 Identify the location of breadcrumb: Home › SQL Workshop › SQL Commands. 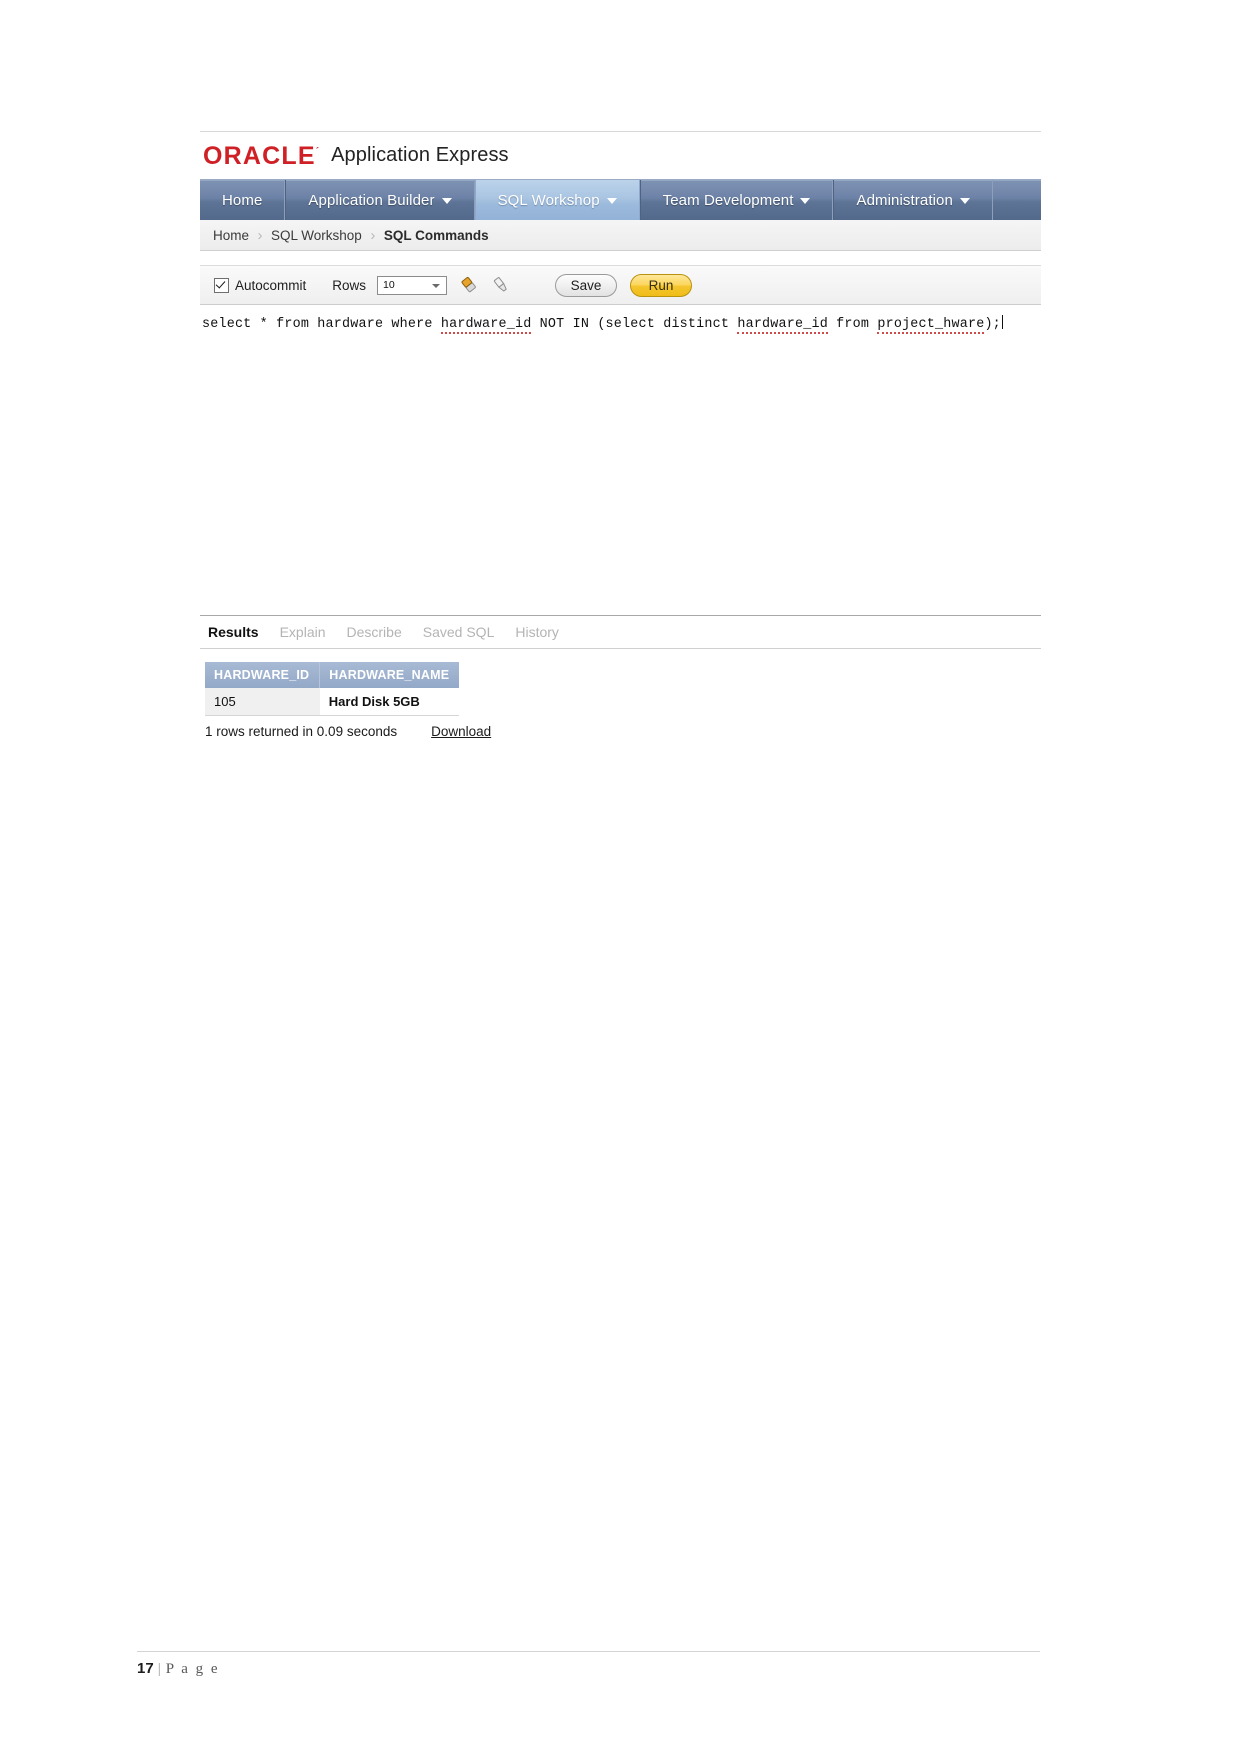
(620, 235).